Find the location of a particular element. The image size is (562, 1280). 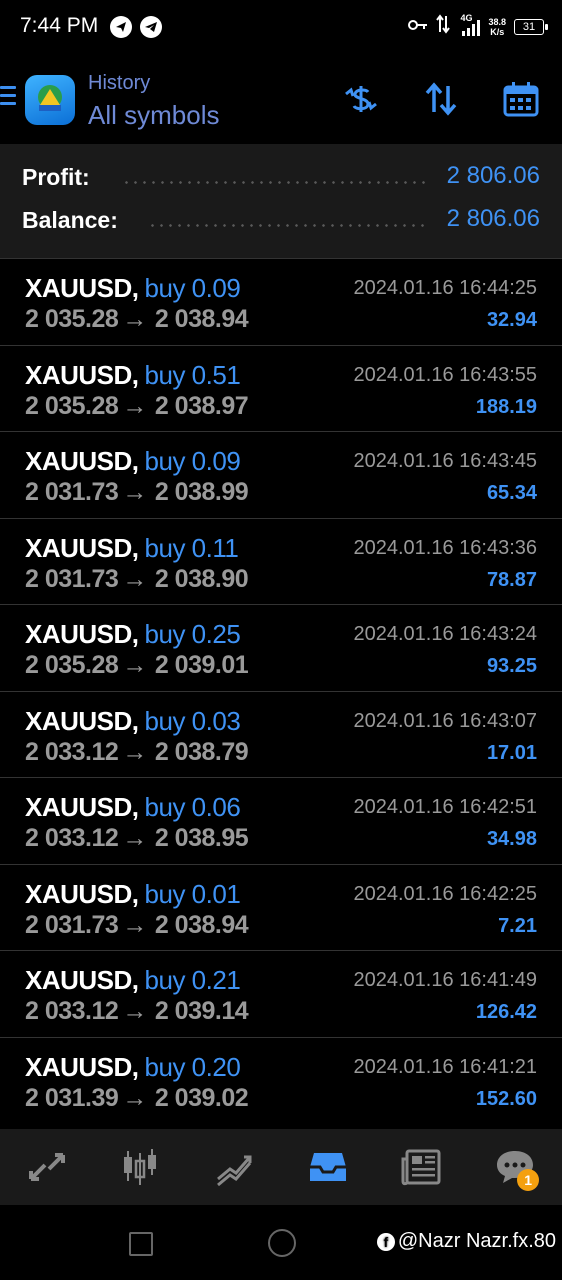

trade-prices: 2 033.12 → 2 039.14 is located at coordinates (137, 1011).